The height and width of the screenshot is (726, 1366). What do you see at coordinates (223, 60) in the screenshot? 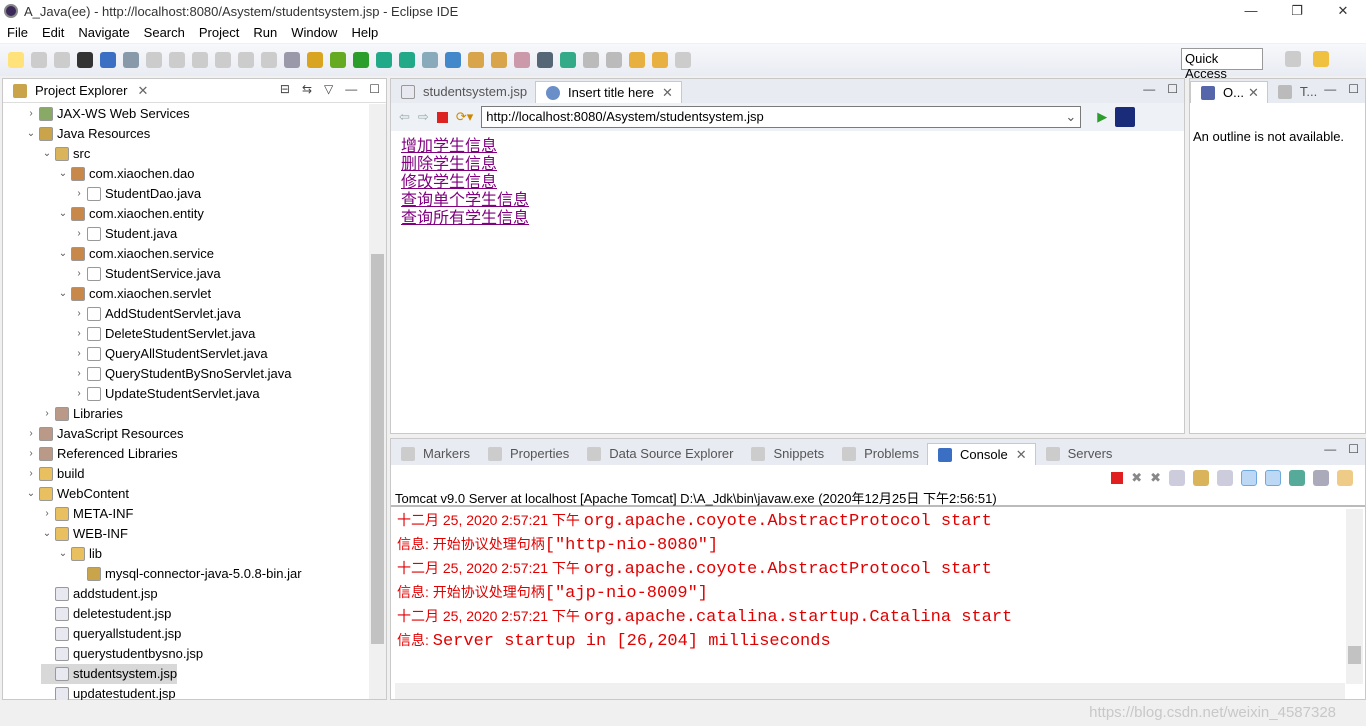
I see `disconnect-icon` at bounding box center [223, 60].